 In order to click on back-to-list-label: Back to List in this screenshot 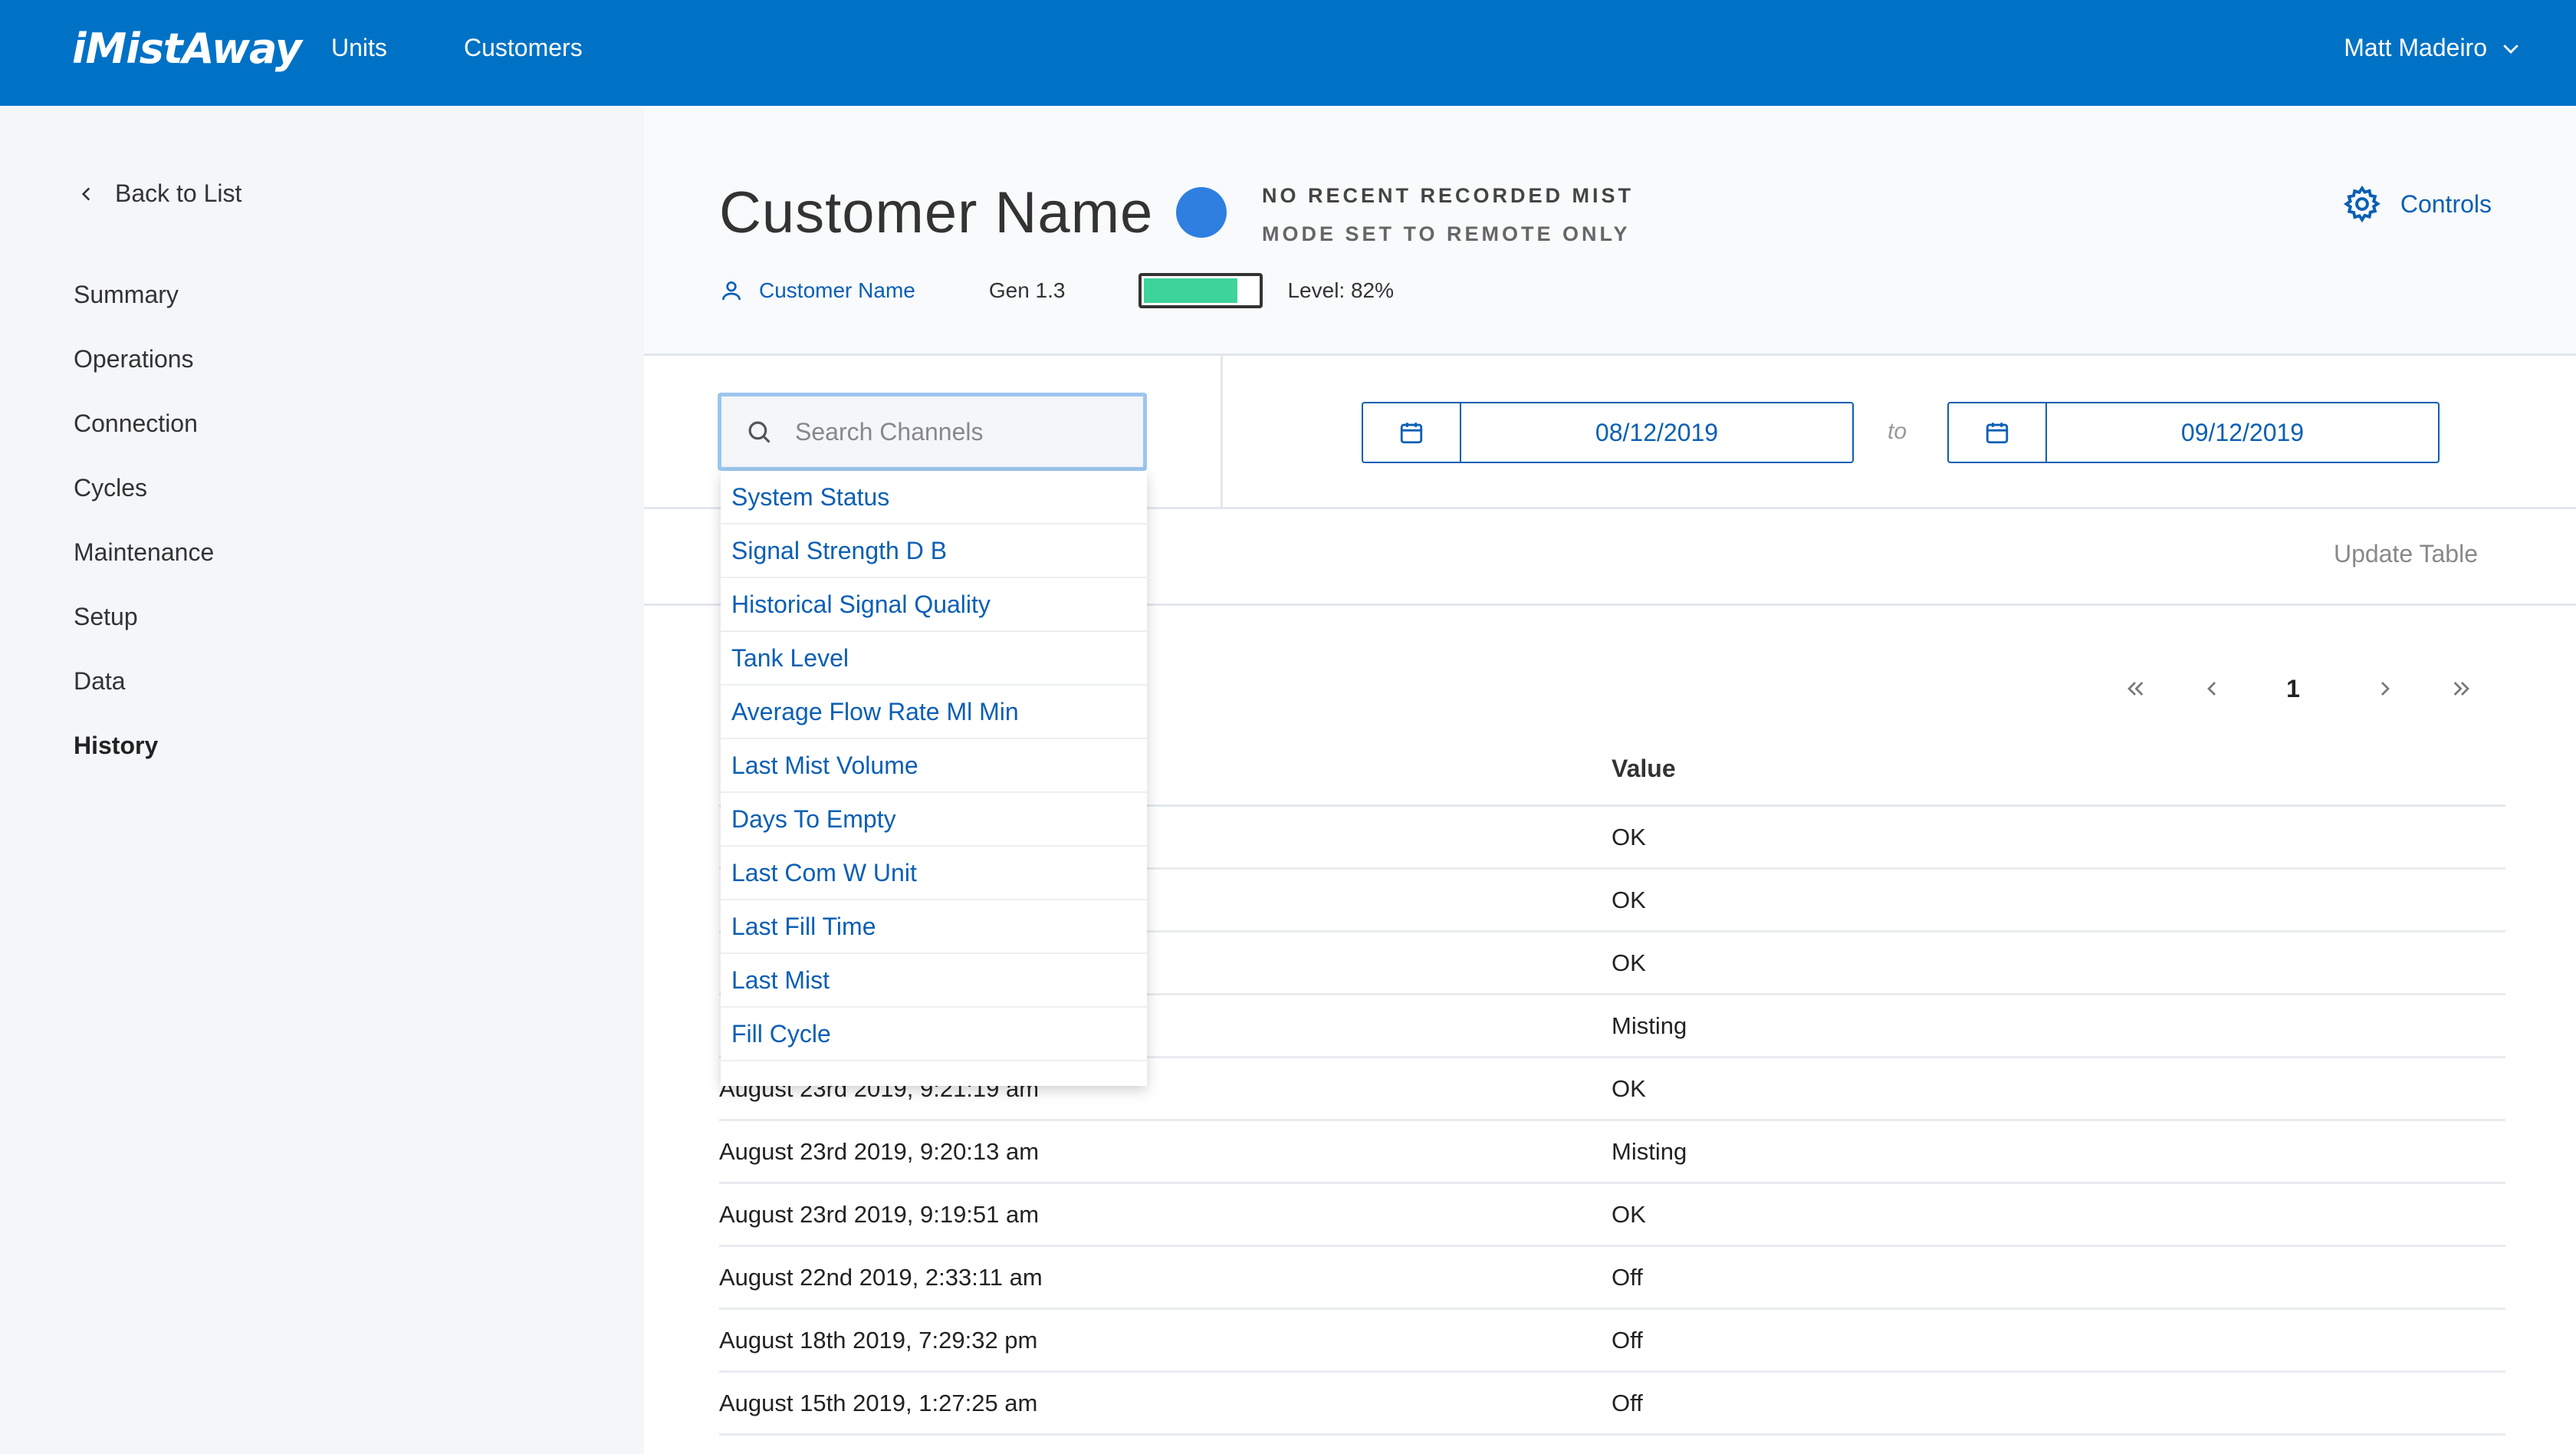, I will do `click(179, 193)`.